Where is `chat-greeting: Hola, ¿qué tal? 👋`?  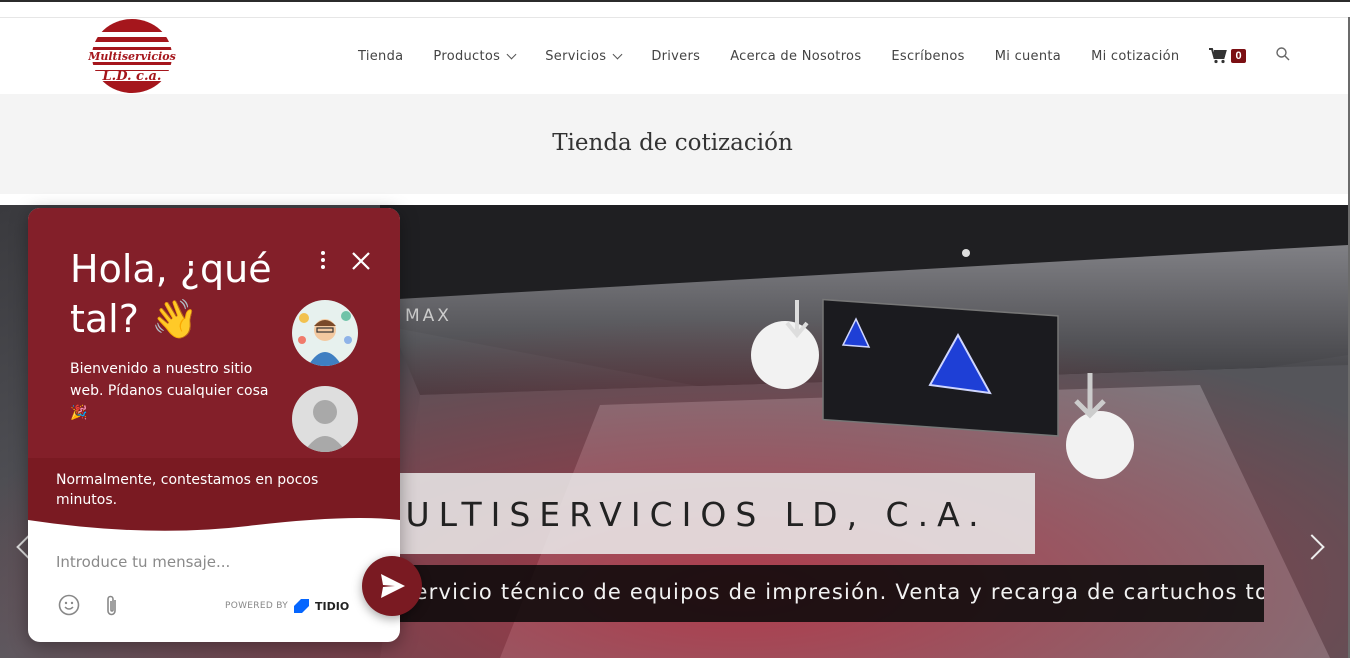
chat-greeting: Hola, ¿qué tal? 👋 is located at coordinates (171, 294).